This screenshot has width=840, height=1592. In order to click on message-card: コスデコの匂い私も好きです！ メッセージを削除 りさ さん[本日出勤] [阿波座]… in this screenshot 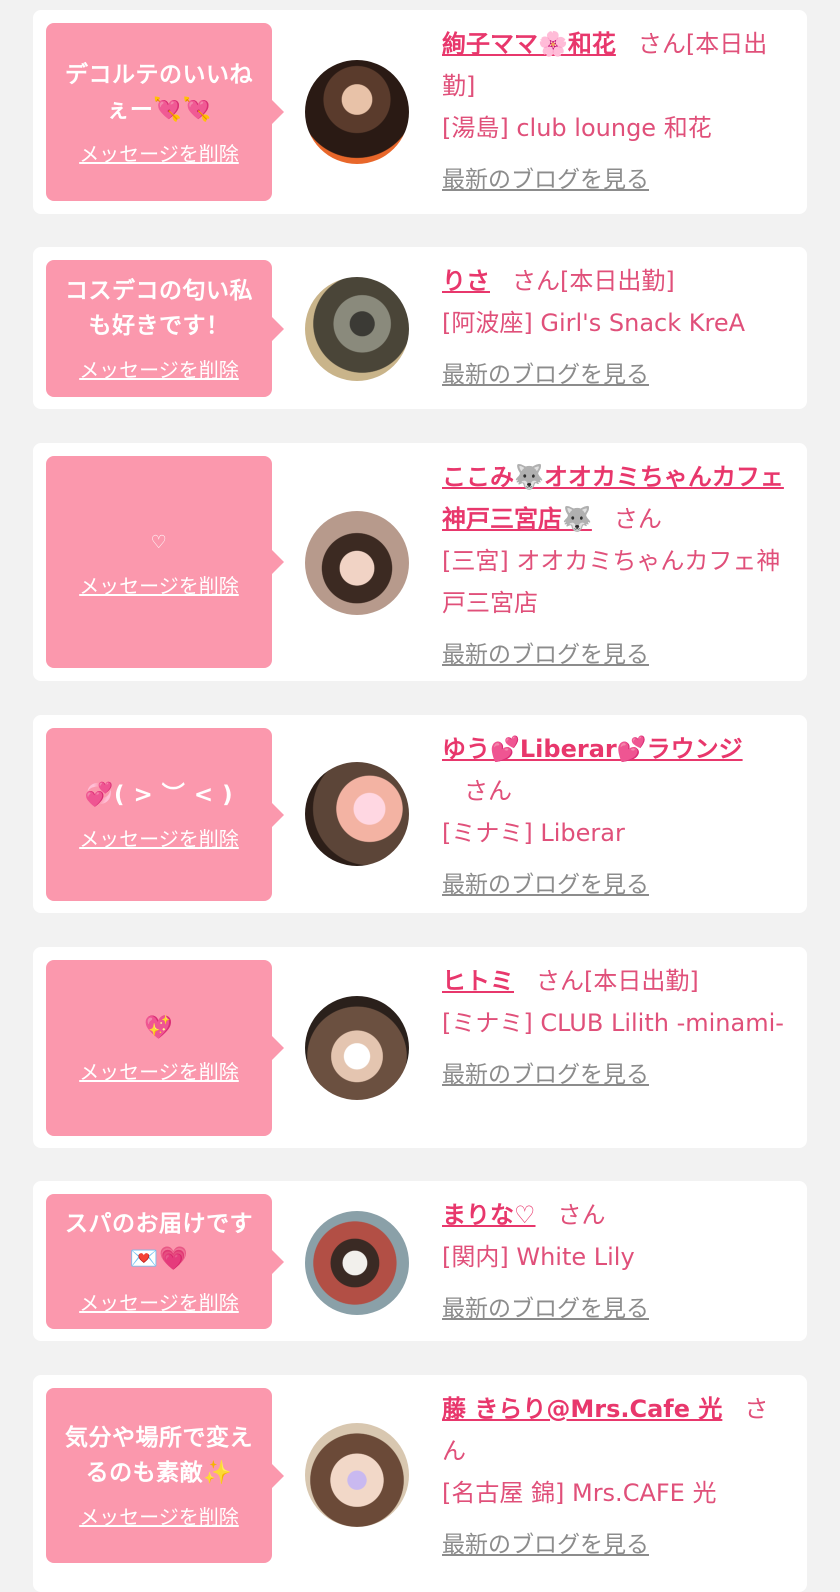, I will do `click(420, 328)`.